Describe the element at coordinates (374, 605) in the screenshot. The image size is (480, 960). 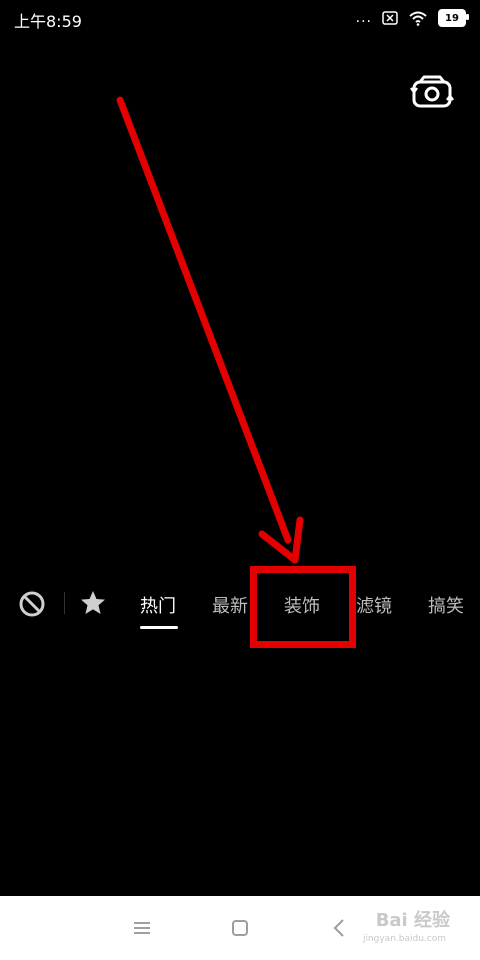
I see `tab-filter: 滤镜` at that location.